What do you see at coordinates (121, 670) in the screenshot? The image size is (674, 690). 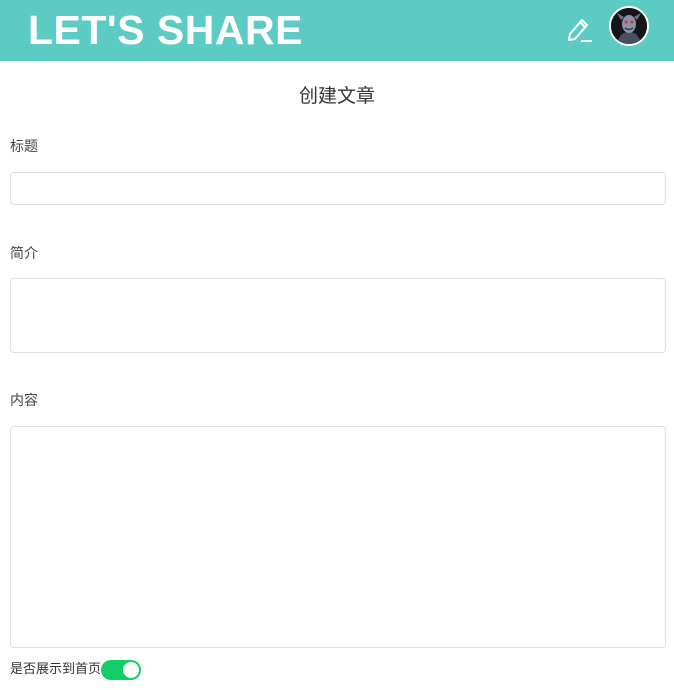 I see `show-on-home-switch` at bounding box center [121, 670].